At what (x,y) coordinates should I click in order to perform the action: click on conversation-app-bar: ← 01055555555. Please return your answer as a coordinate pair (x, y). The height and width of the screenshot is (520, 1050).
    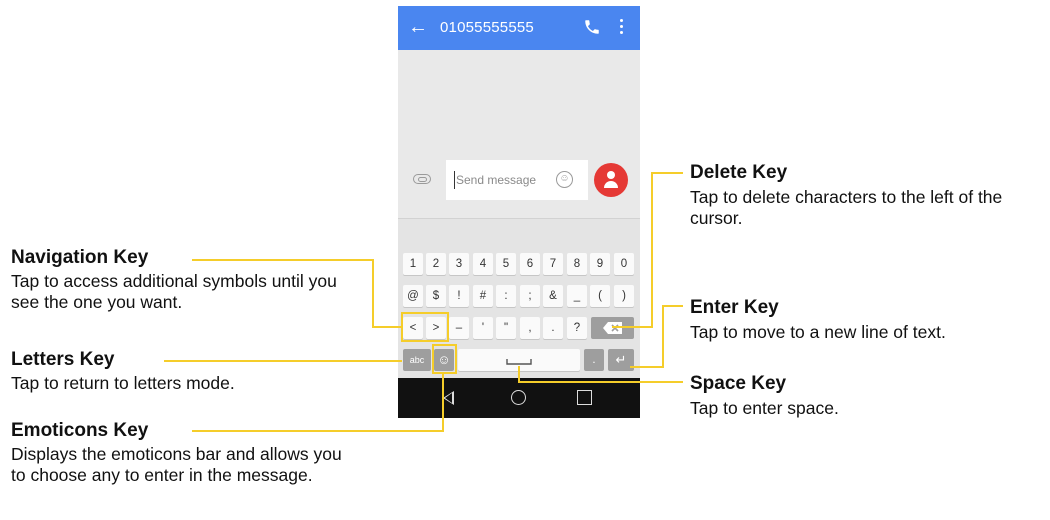
    Looking at the image, I should click on (519, 28).